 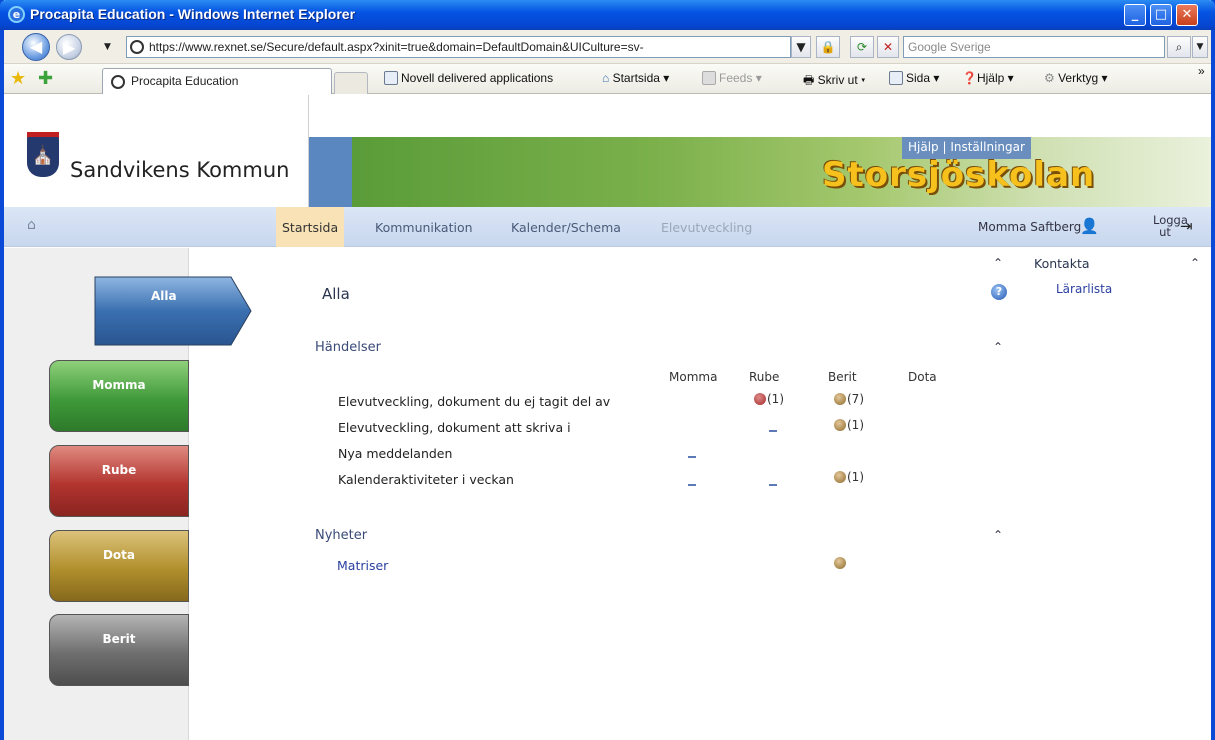 What do you see at coordinates (966, 148) in the screenshot?
I see `help-settings-links: Hjälp | Inställningar` at bounding box center [966, 148].